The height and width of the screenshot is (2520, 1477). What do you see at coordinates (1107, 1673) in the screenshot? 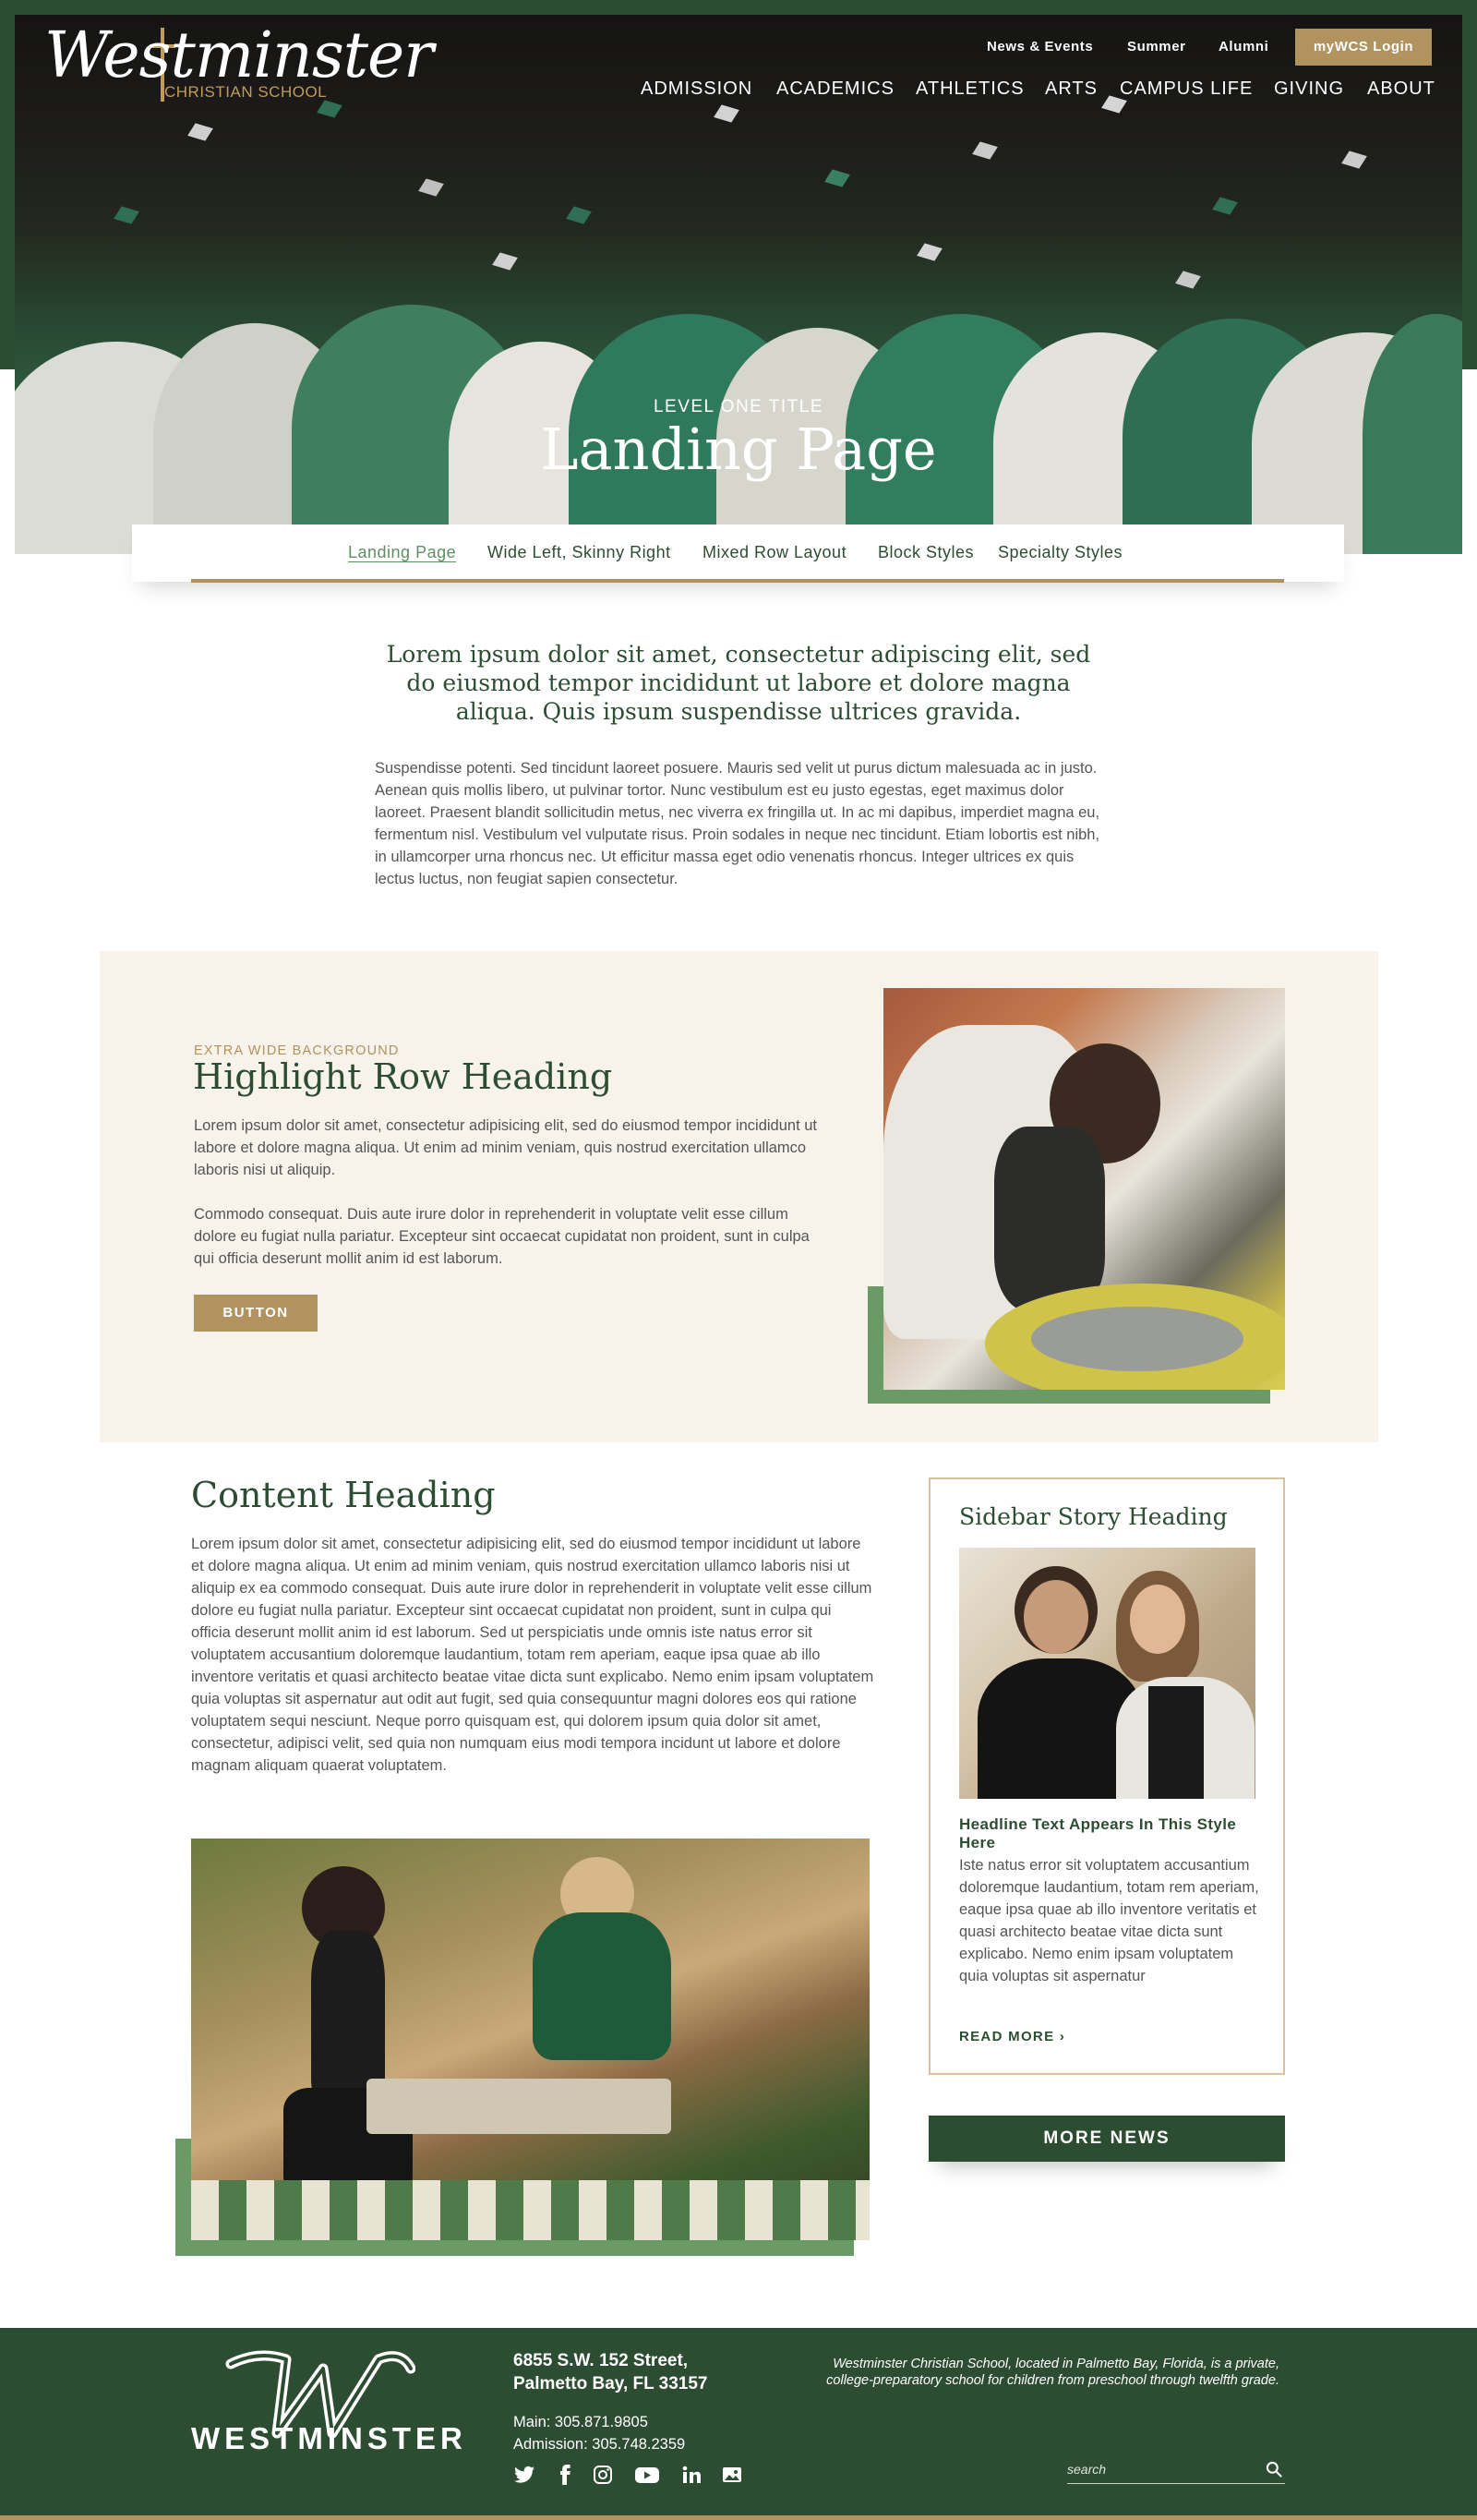
I see `sidebar-story-photo` at bounding box center [1107, 1673].